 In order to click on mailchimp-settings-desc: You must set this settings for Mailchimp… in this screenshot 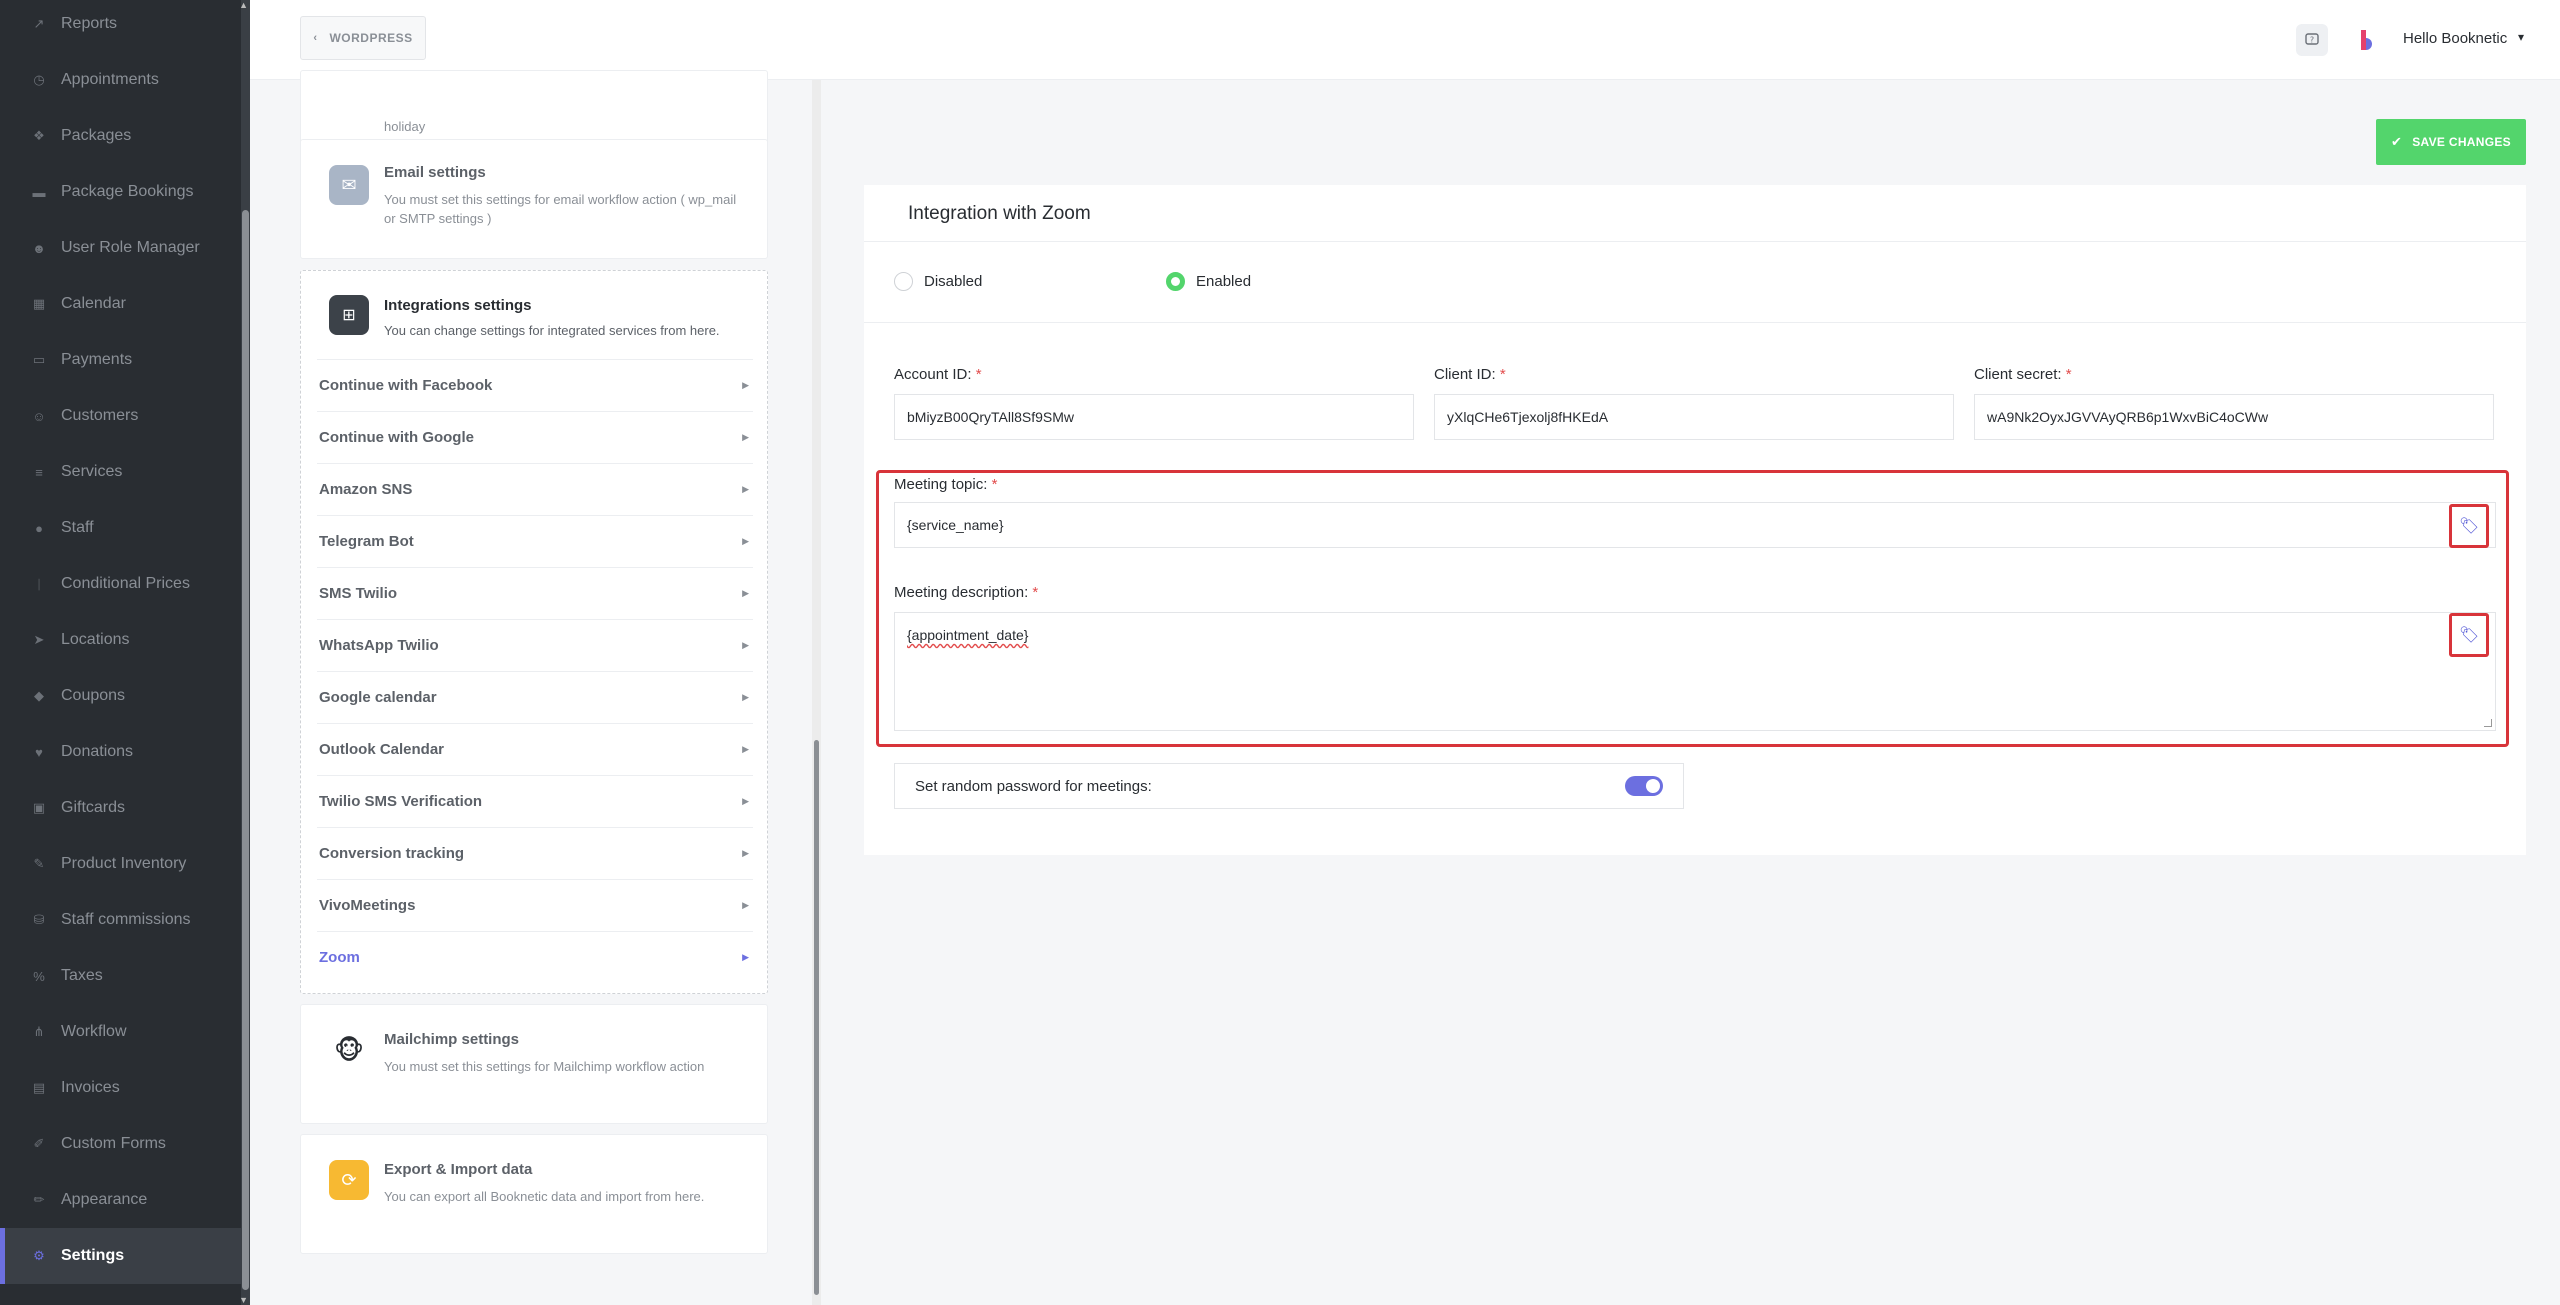, I will do `click(544, 1066)`.